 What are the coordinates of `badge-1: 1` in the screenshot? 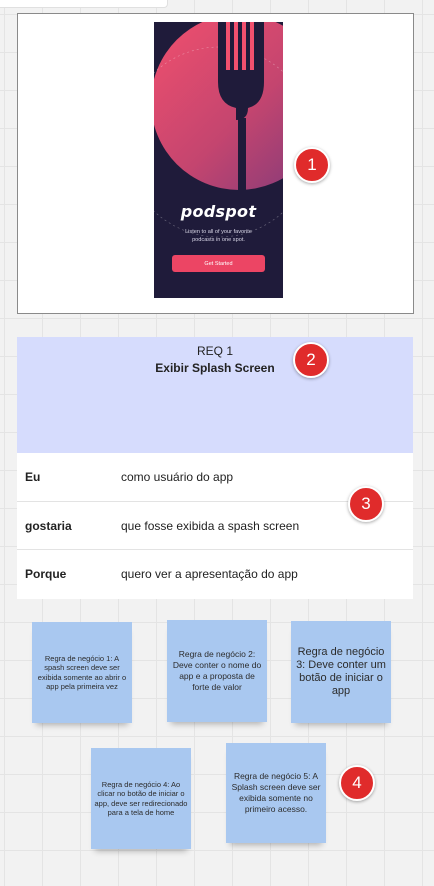 It's located at (312, 165).